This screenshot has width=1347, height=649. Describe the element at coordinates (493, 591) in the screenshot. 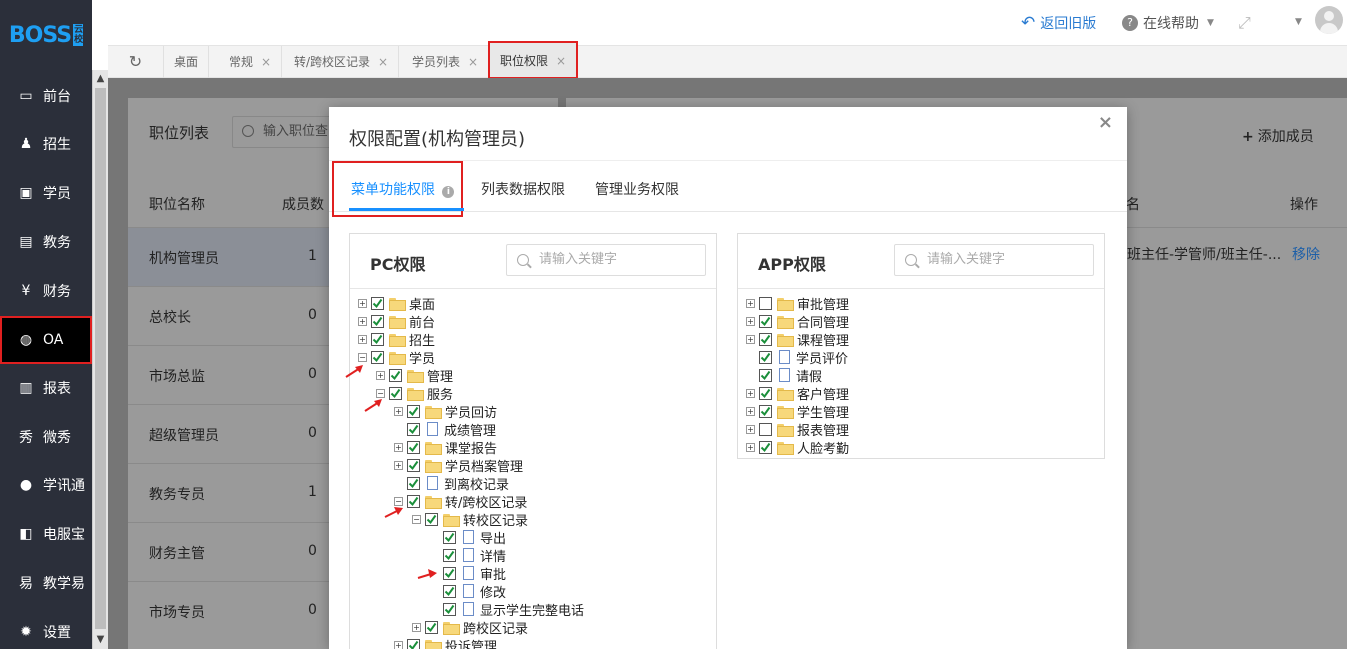

I see `node-label: 修改` at that location.